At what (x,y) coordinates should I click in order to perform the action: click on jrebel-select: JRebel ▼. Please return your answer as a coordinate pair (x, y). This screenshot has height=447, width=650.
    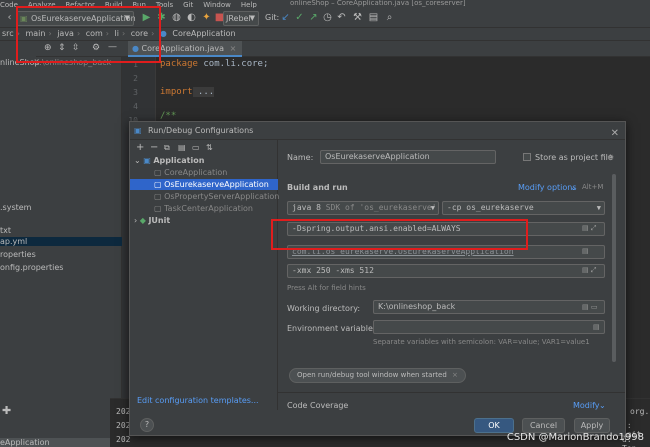
    Looking at the image, I should click on (241, 18).